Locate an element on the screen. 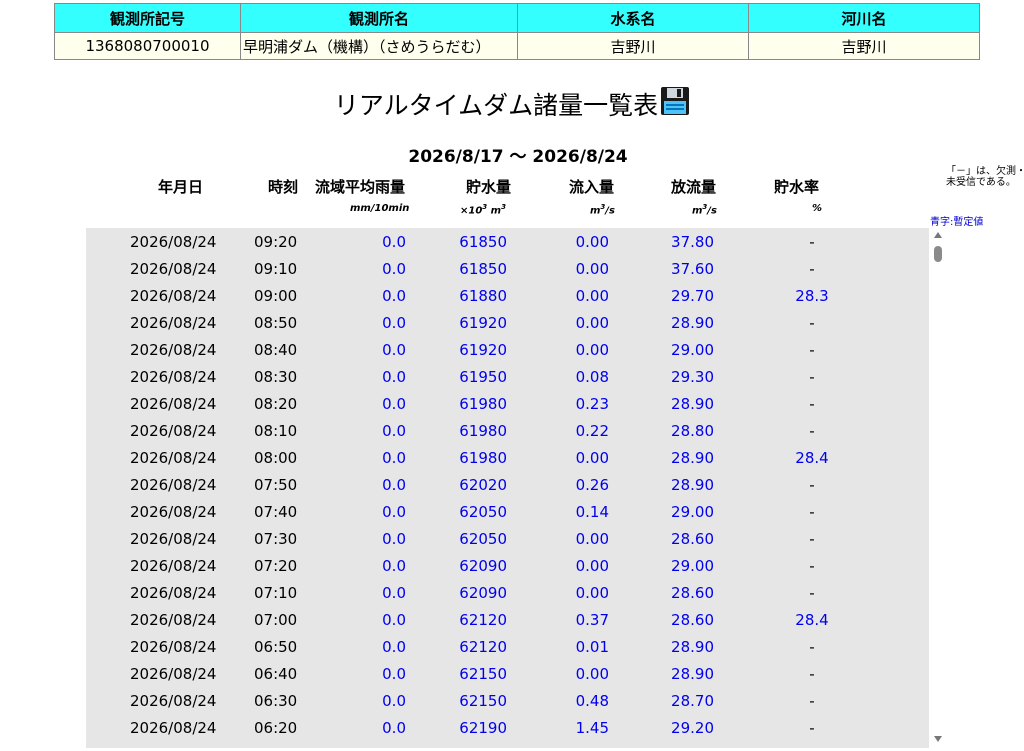 The width and height of the screenshot is (1024, 751). cell-storage: 61950 is located at coordinates (483, 377).